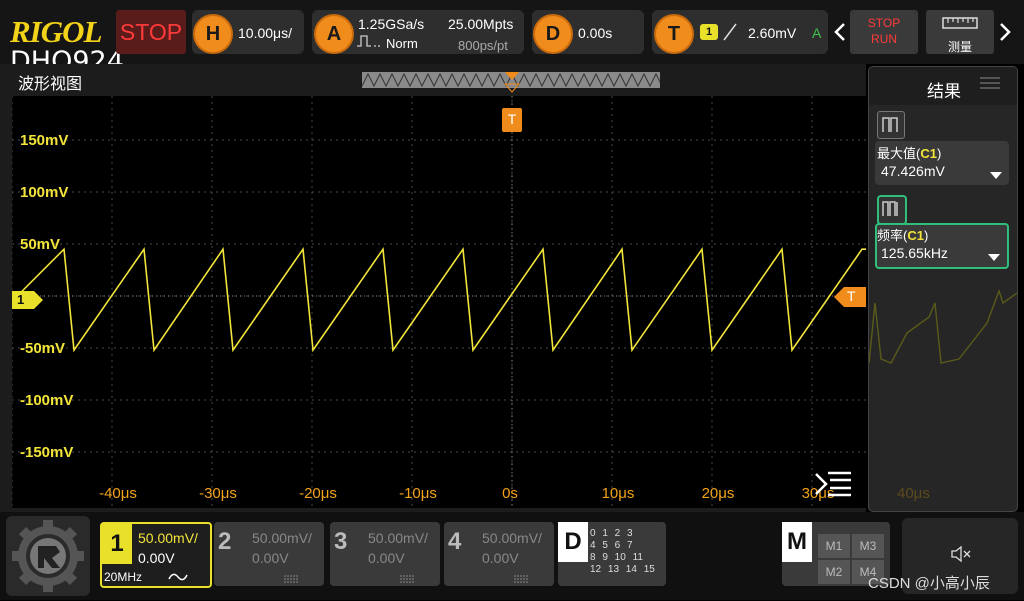  Describe the element at coordinates (884, 23) in the screenshot. I see `run-stop-stop-label: STOP` at that location.